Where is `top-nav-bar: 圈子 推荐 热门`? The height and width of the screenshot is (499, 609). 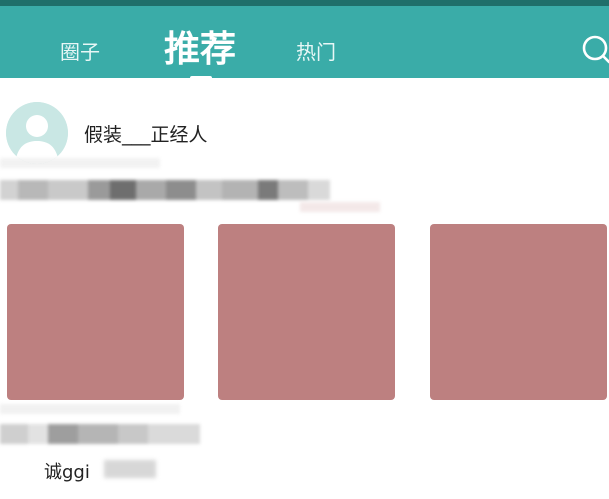
top-nav-bar: 圈子 推荐 热门 is located at coordinates (304, 43).